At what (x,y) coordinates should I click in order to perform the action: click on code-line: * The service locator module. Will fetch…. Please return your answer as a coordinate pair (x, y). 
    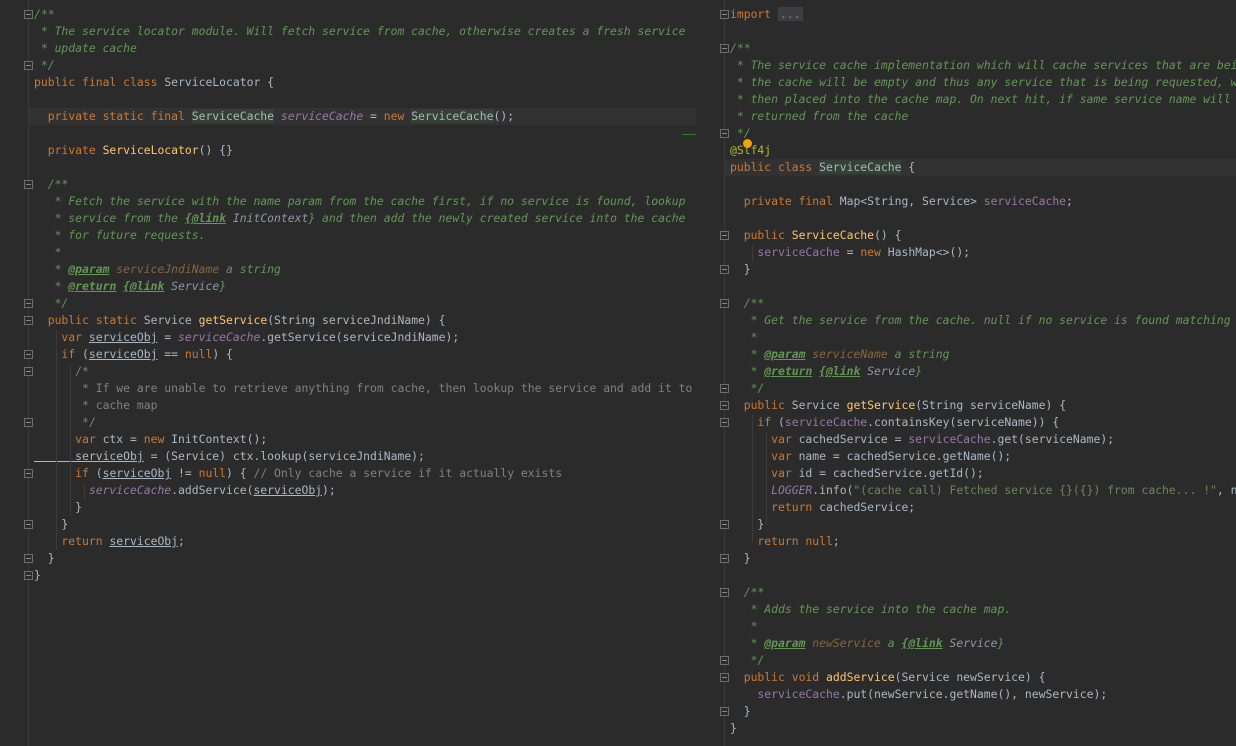
    Looking at the image, I should click on (360, 31).